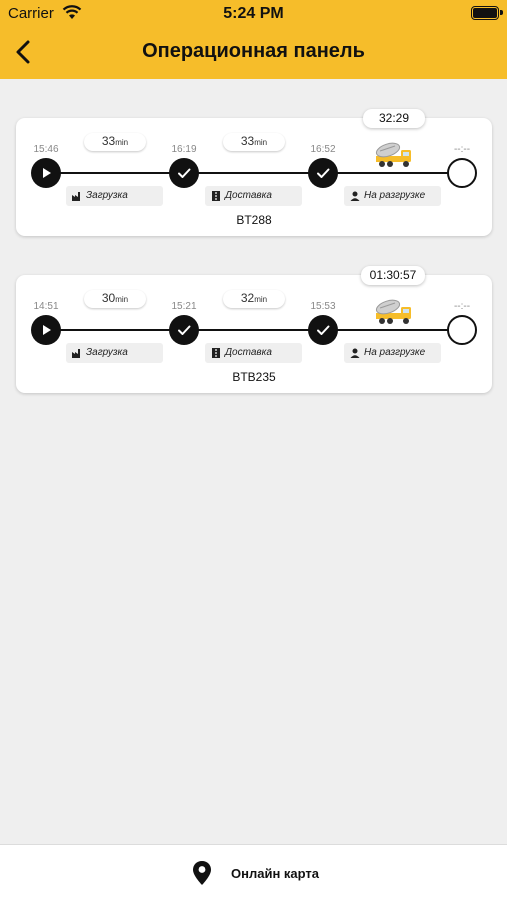 The width and height of the screenshot is (507, 900). I want to click on elapsed-timer: 32:29, so click(394, 118).